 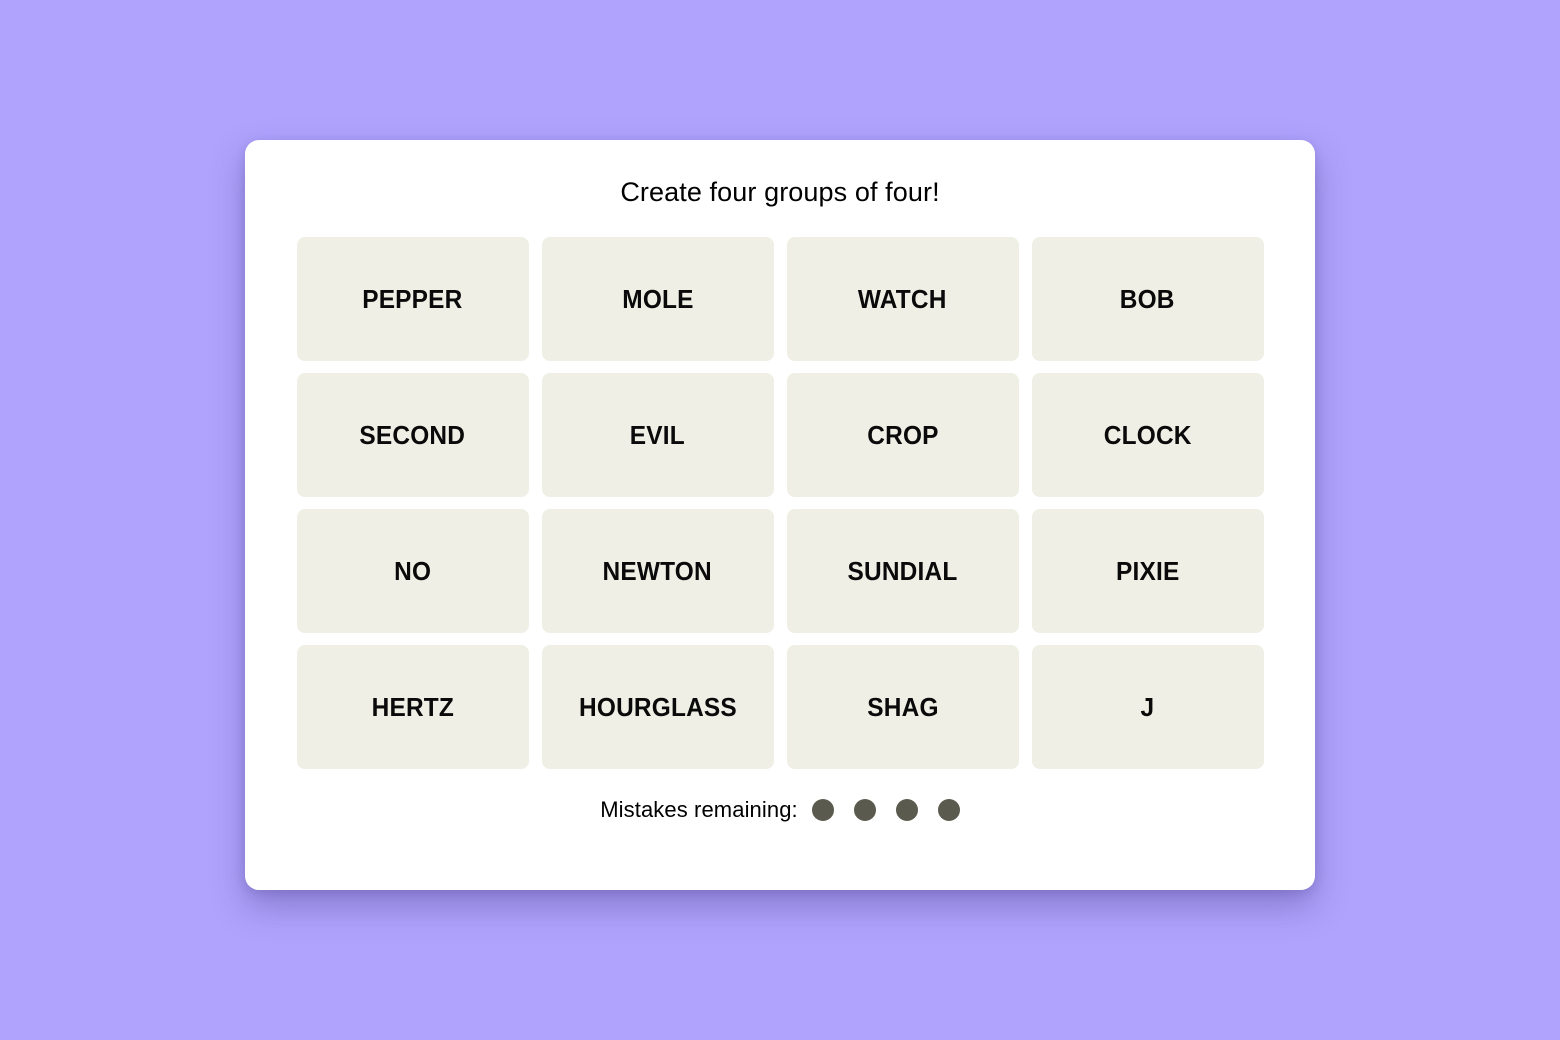 I want to click on word-tile: NEWTON, so click(x=657, y=571).